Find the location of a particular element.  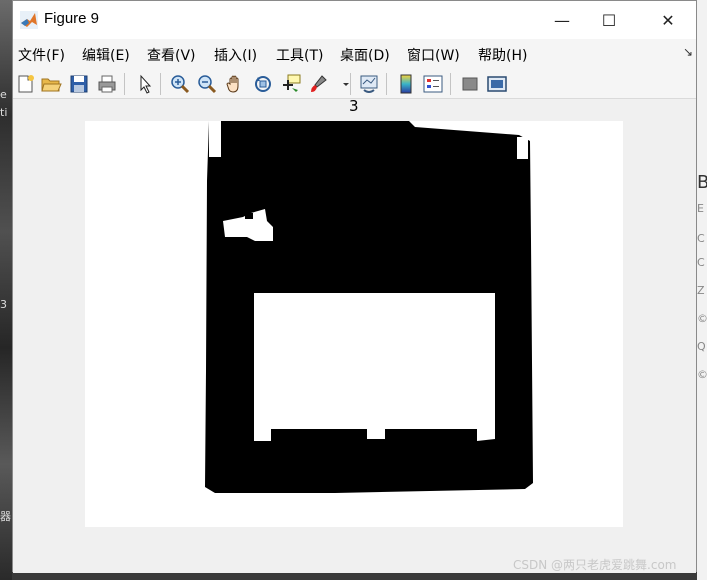

menu-edit: 编辑(E) is located at coordinates (106, 55).